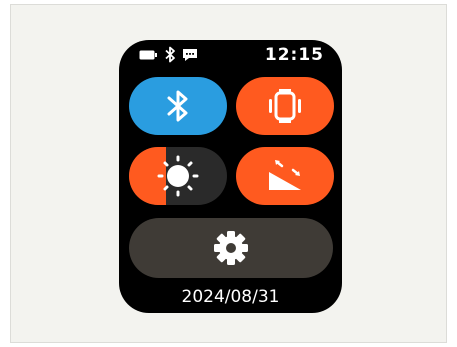 This screenshot has width=457, height=347. What do you see at coordinates (190, 55) in the screenshot?
I see `message-icon` at bounding box center [190, 55].